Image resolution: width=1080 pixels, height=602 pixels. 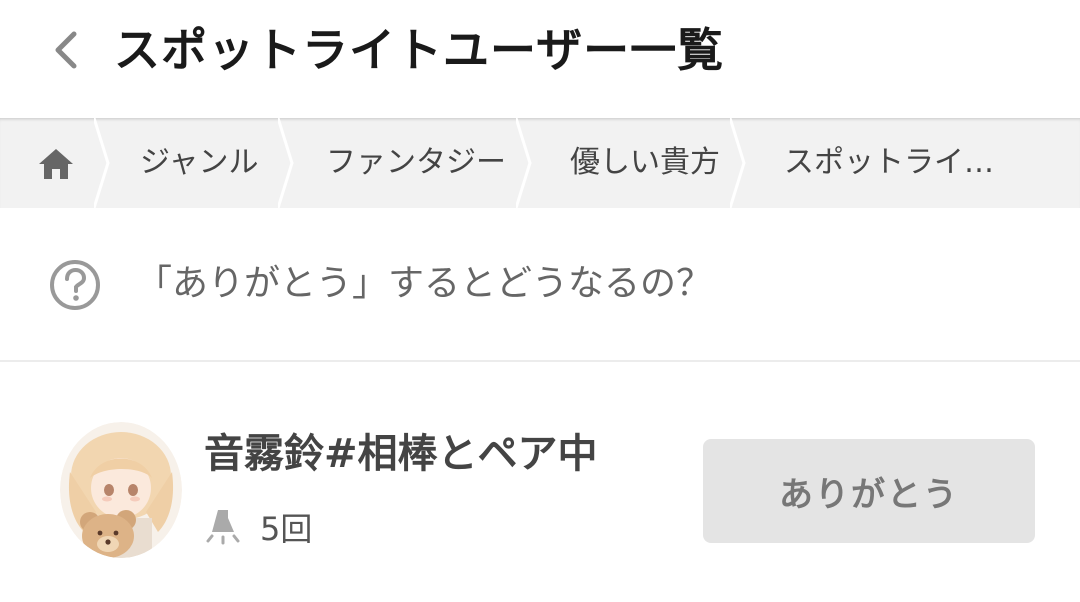 I want to click on breadcrumb-item-fantasy: ファンタジー, so click(x=411, y=163).